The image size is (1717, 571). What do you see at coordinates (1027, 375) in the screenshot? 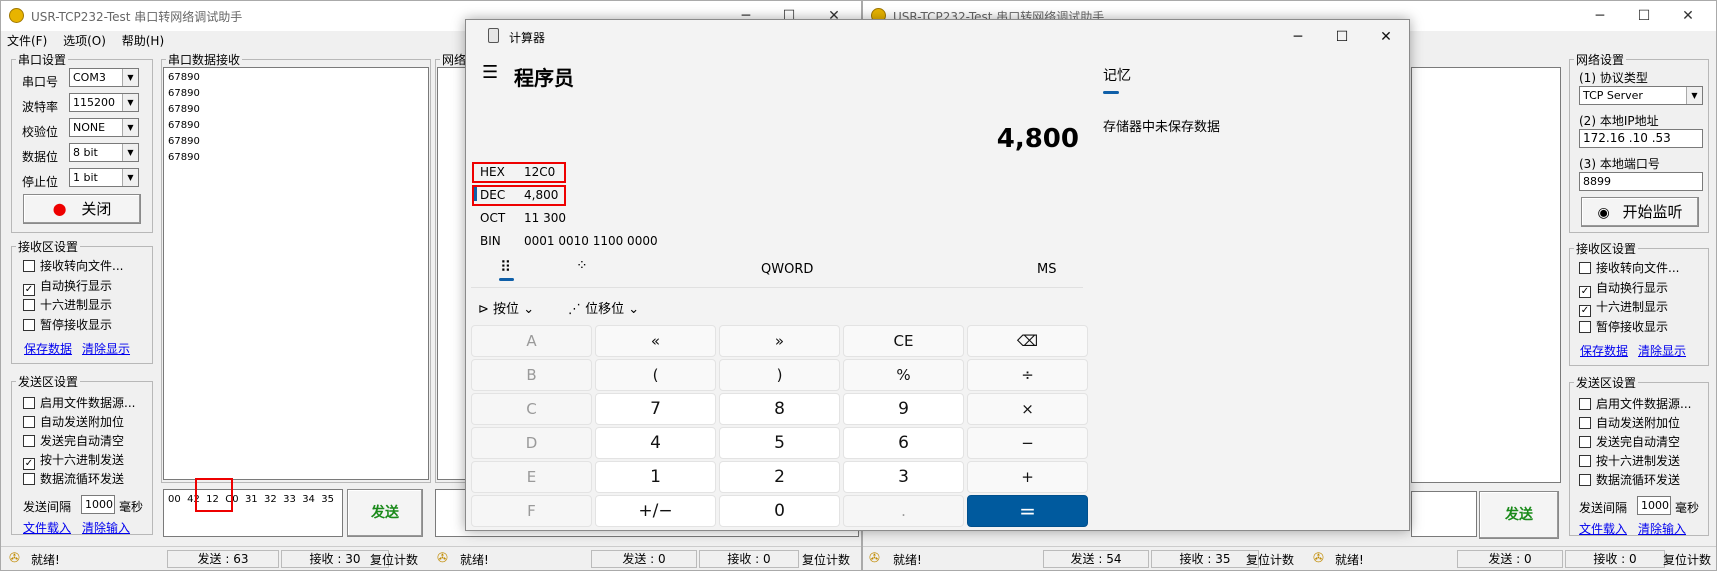
I see `key-divide: ÷` at bounding box center [1027, 375].